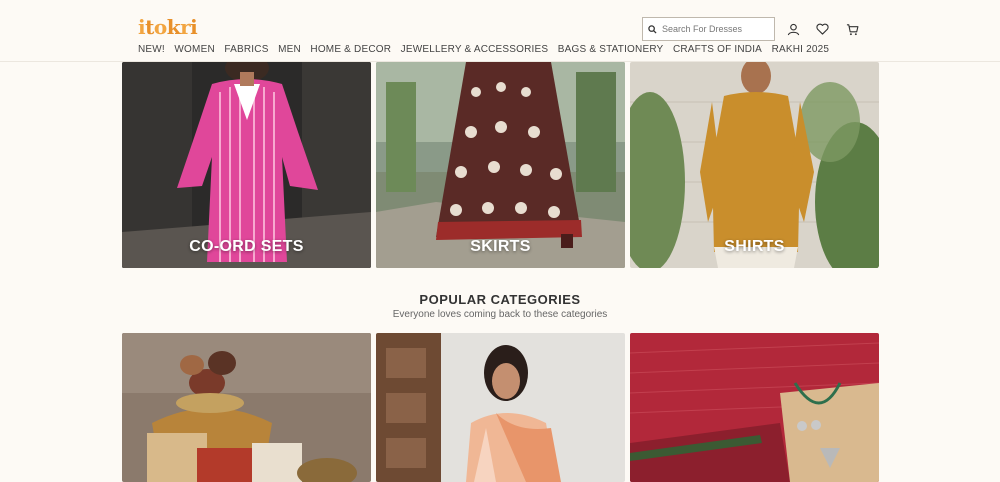 Image resolution: width=1000 pixels, height=482 pixels. I want to click on nav-item-new: NEW!, so click(151, 49).